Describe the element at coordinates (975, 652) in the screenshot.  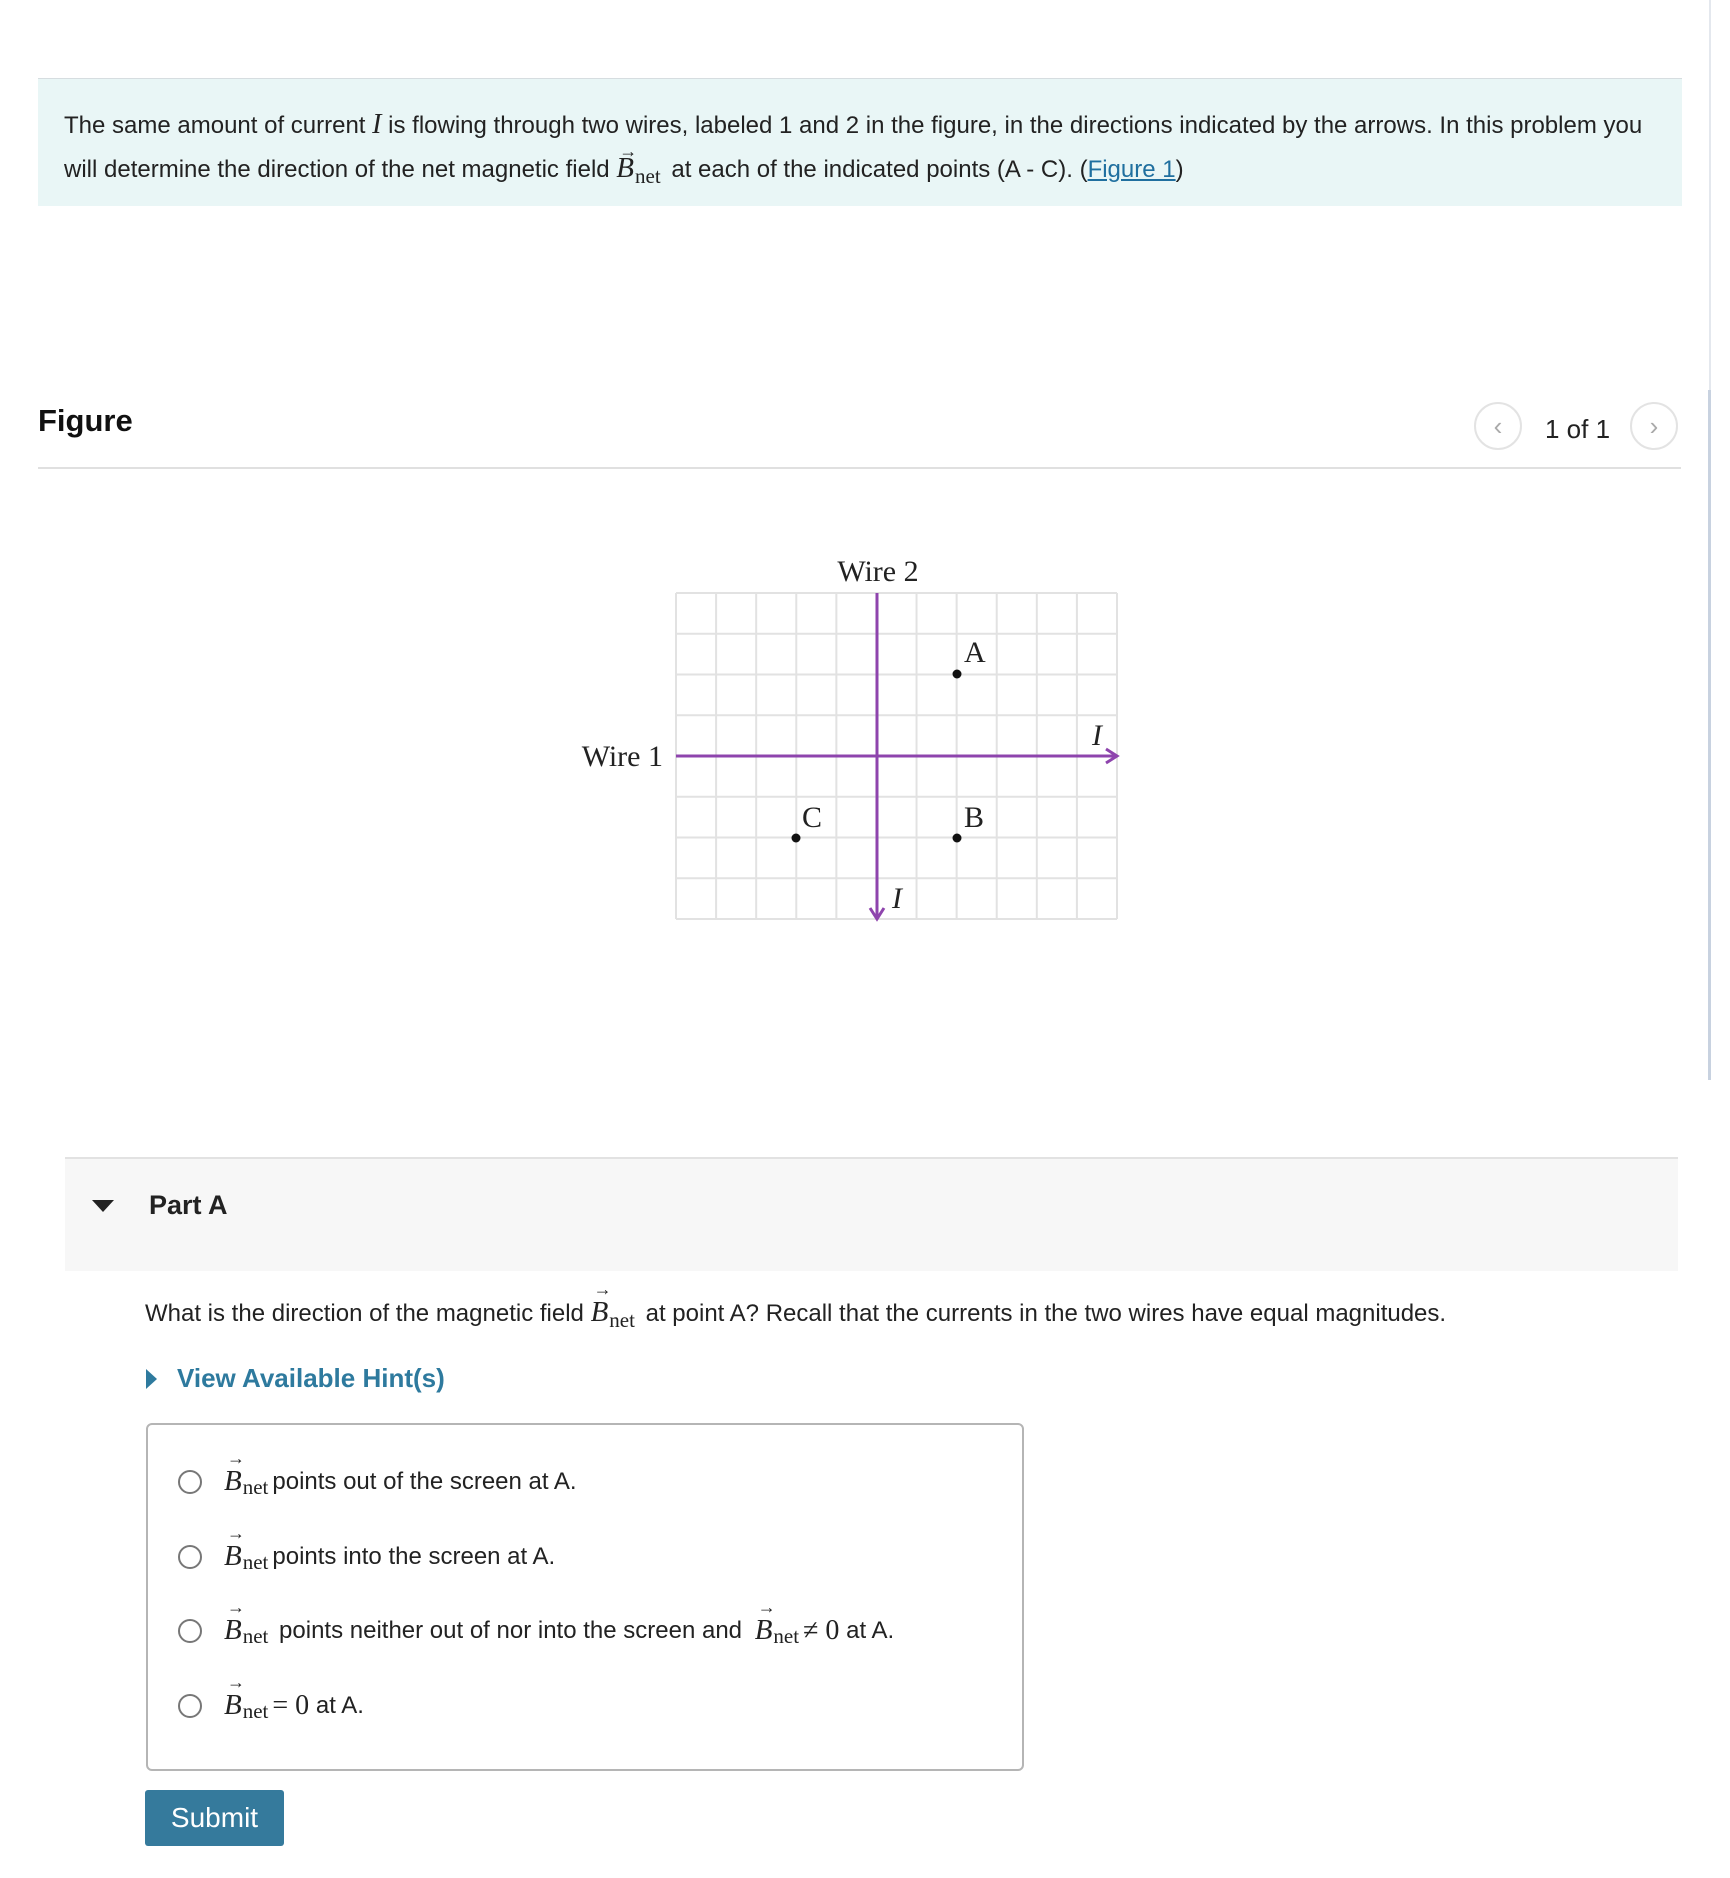
I see `point-a-label: A` at that location.